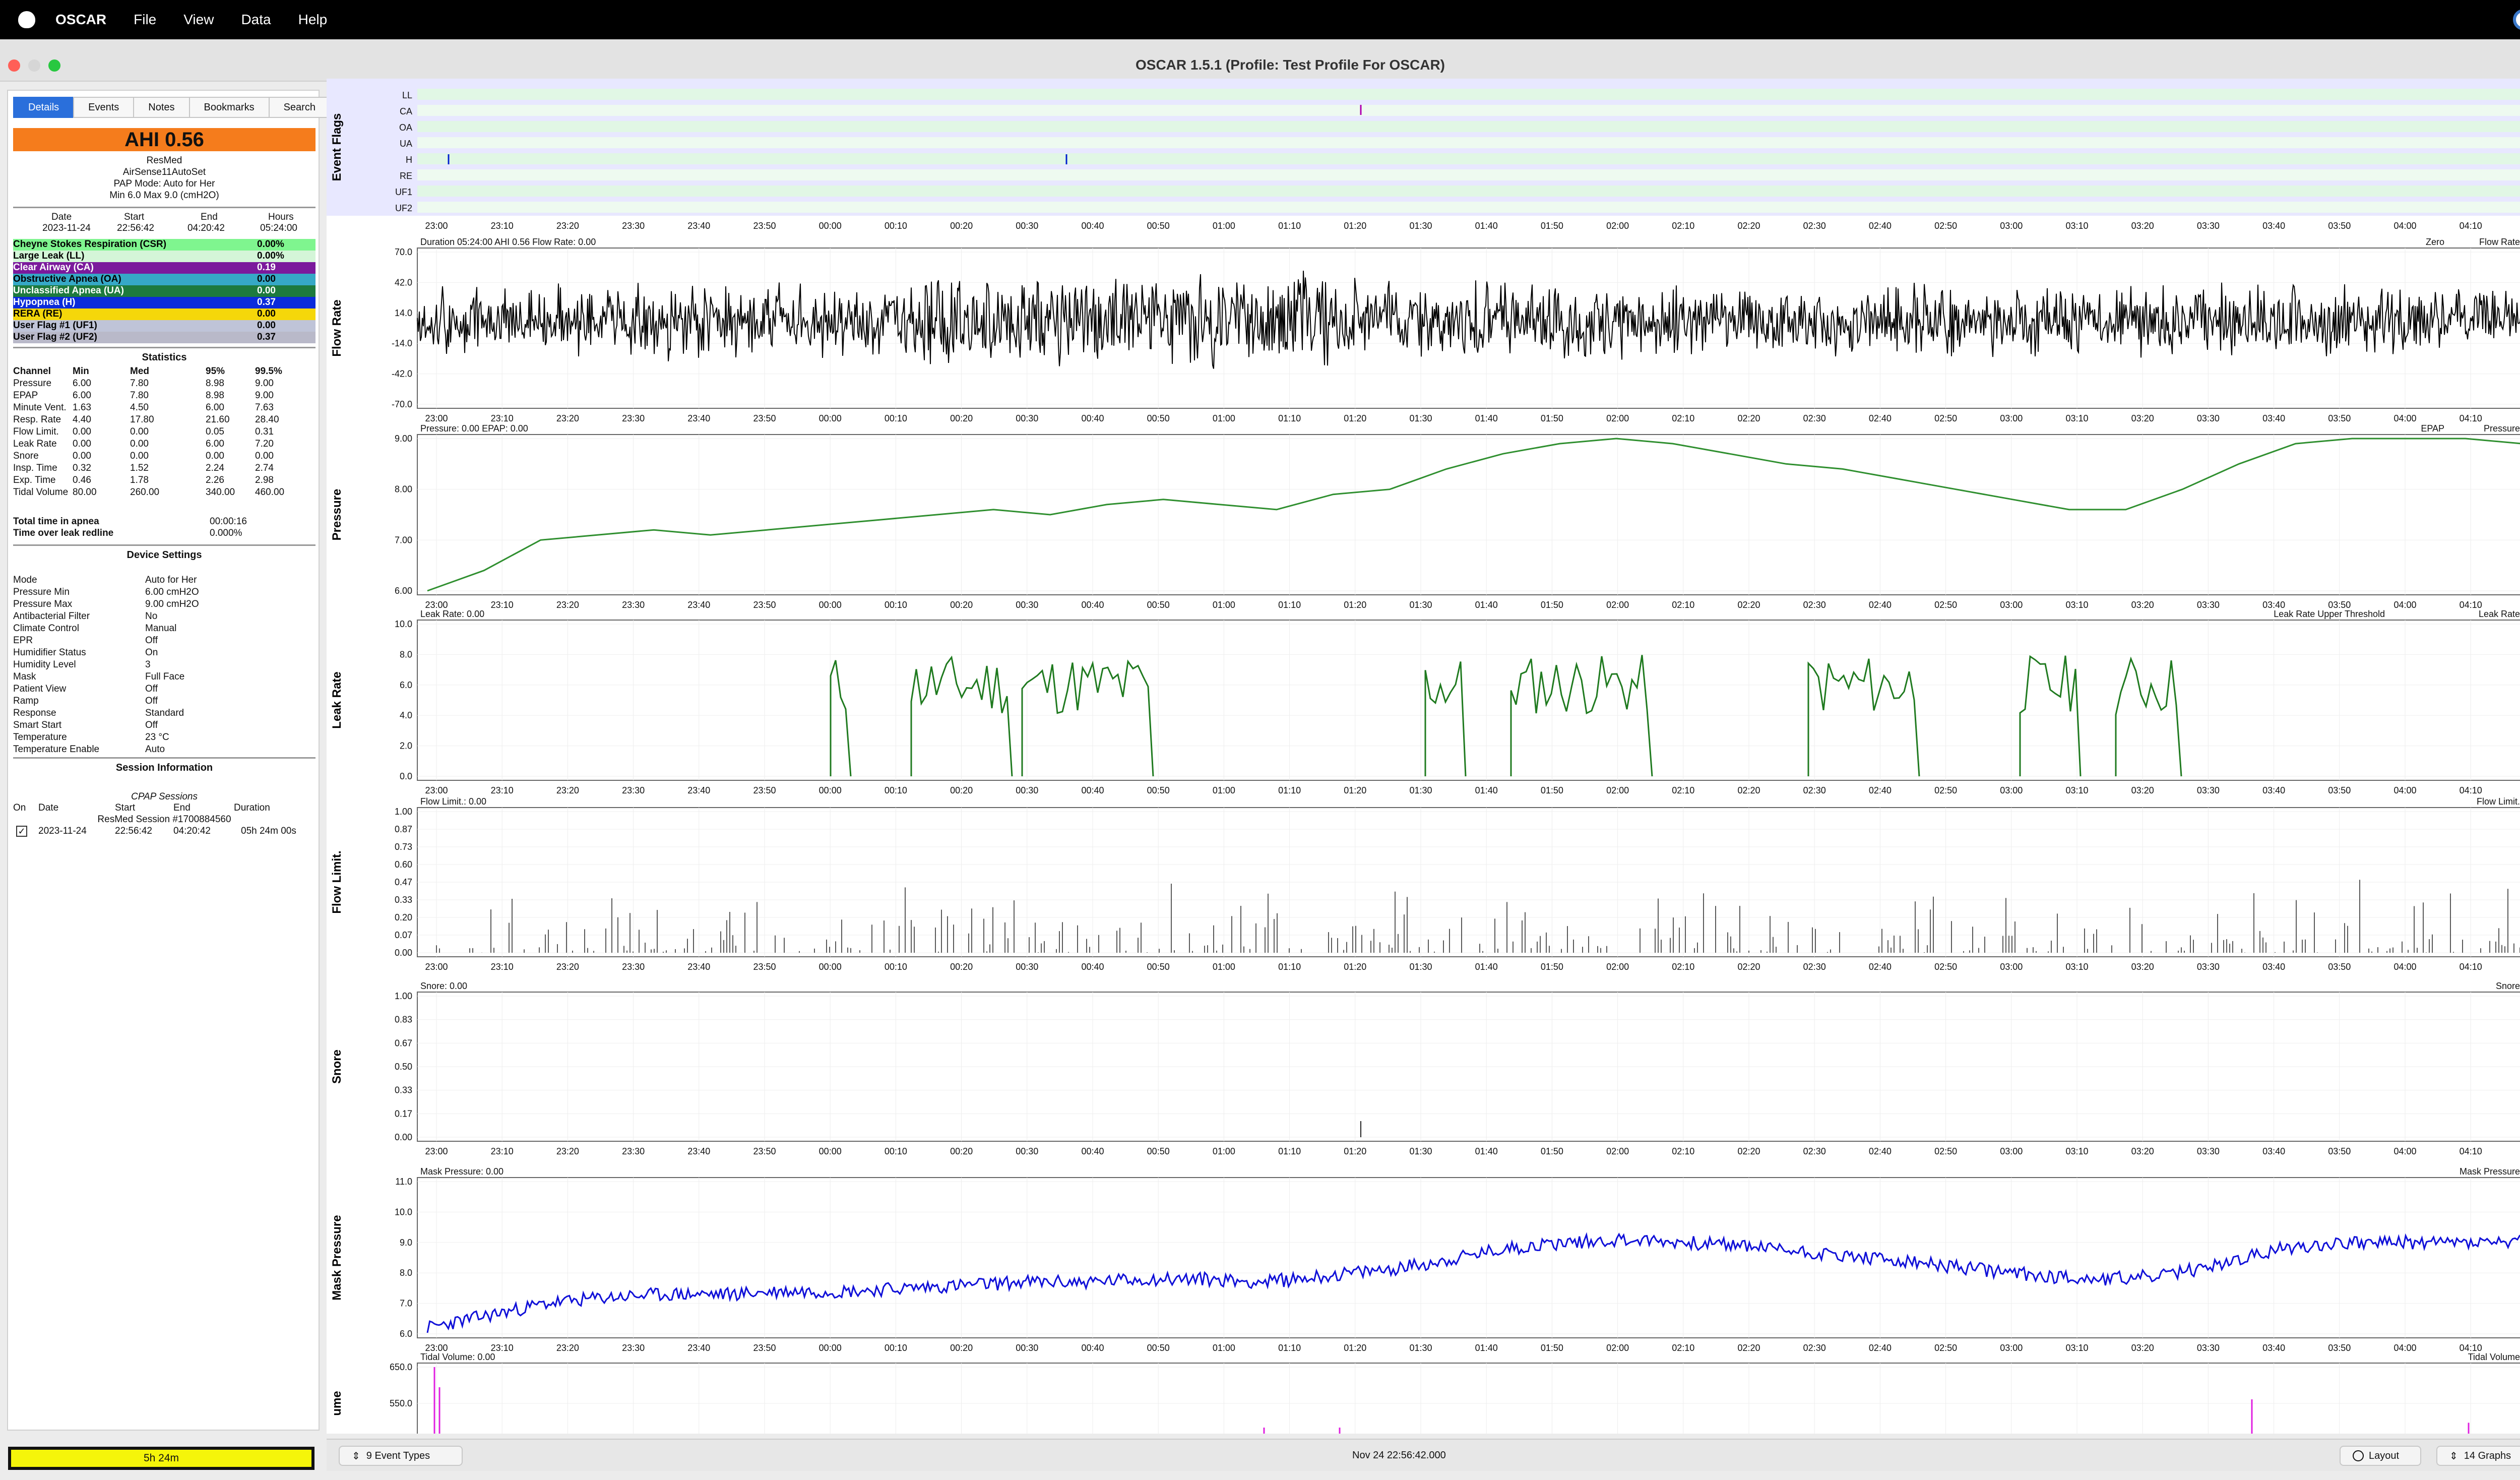  Describe the element at coordinates (164, 268) in the screenshot. I see `event-summary-row: Clear Airway (CA) 0.19` at that location.